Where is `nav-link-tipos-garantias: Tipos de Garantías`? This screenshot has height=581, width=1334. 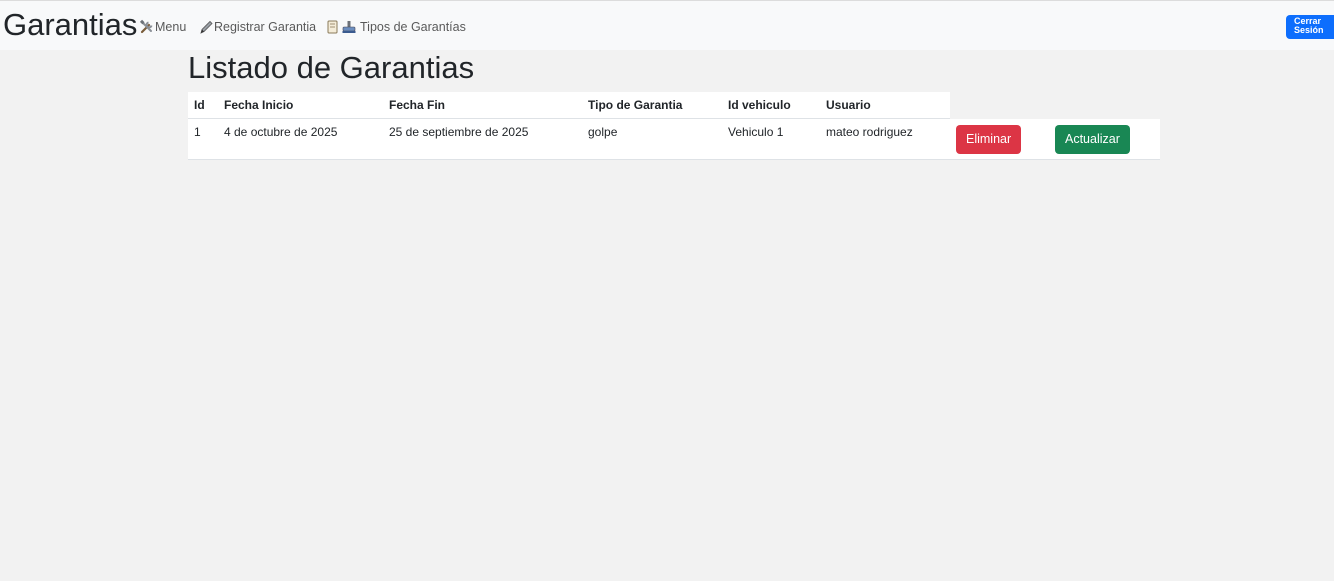
nav-link-tipos-garantias: Tipos de Garantías is located at coordinates (395, 27).